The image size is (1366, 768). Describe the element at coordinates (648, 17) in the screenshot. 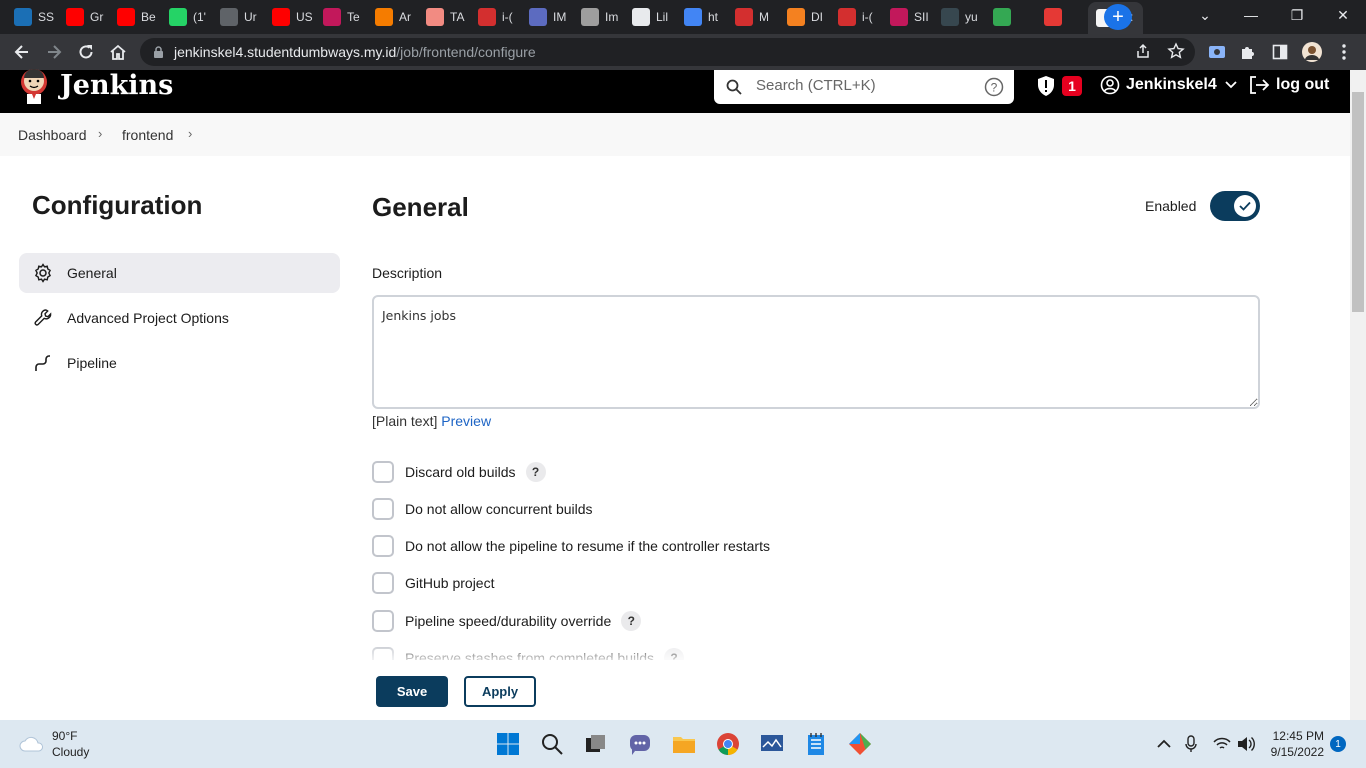

I see `browser-tab: Lil` at that location.